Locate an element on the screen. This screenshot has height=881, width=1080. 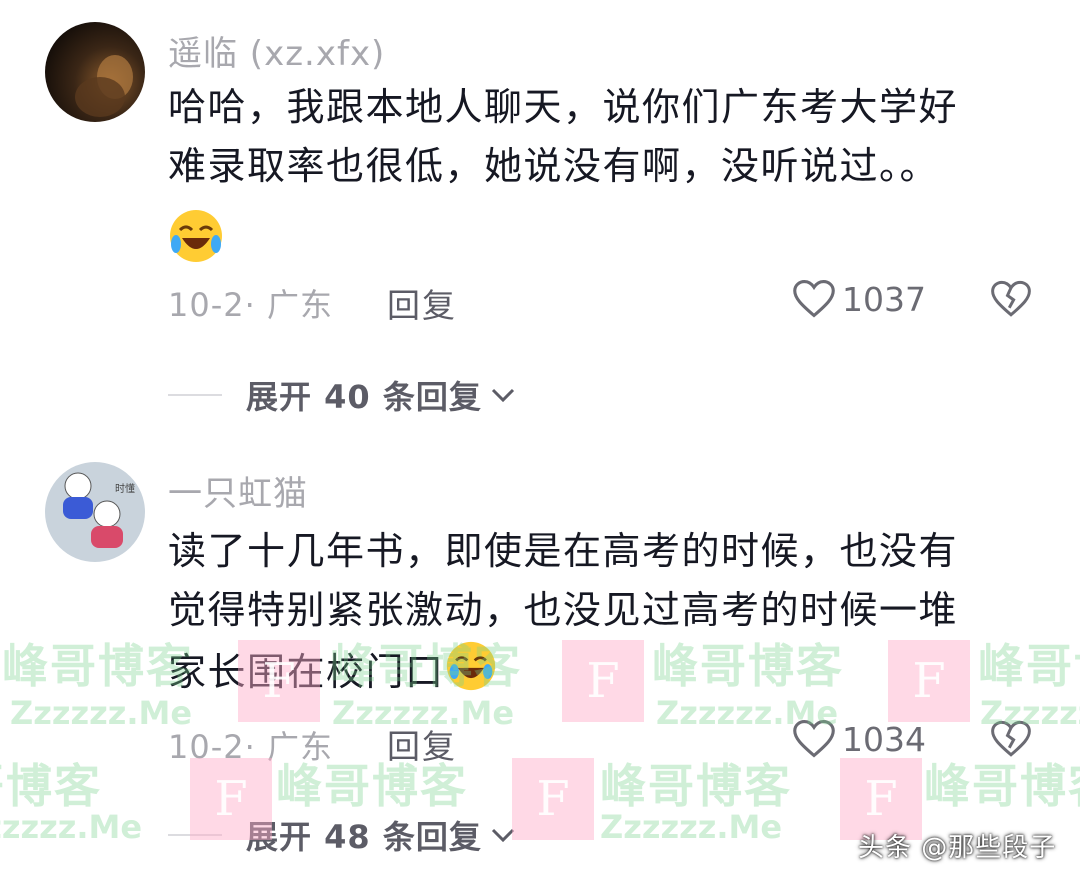
comment-username: 一只虹猫 is located at coordinates (238, 490).